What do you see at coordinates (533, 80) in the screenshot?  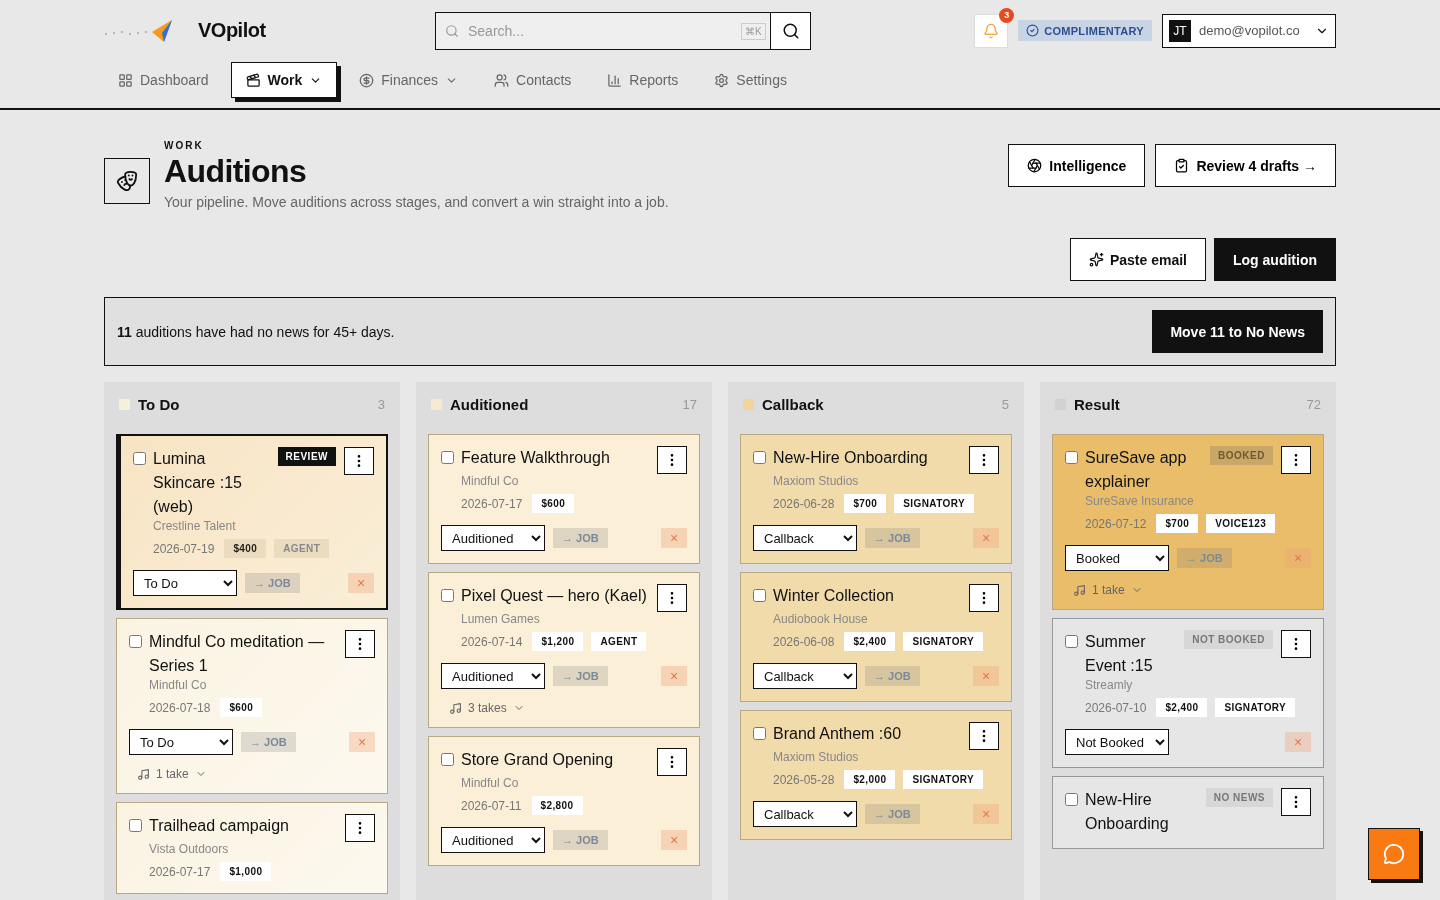 I see `nav-tab: Contacts` at bounding box center [533, 80].